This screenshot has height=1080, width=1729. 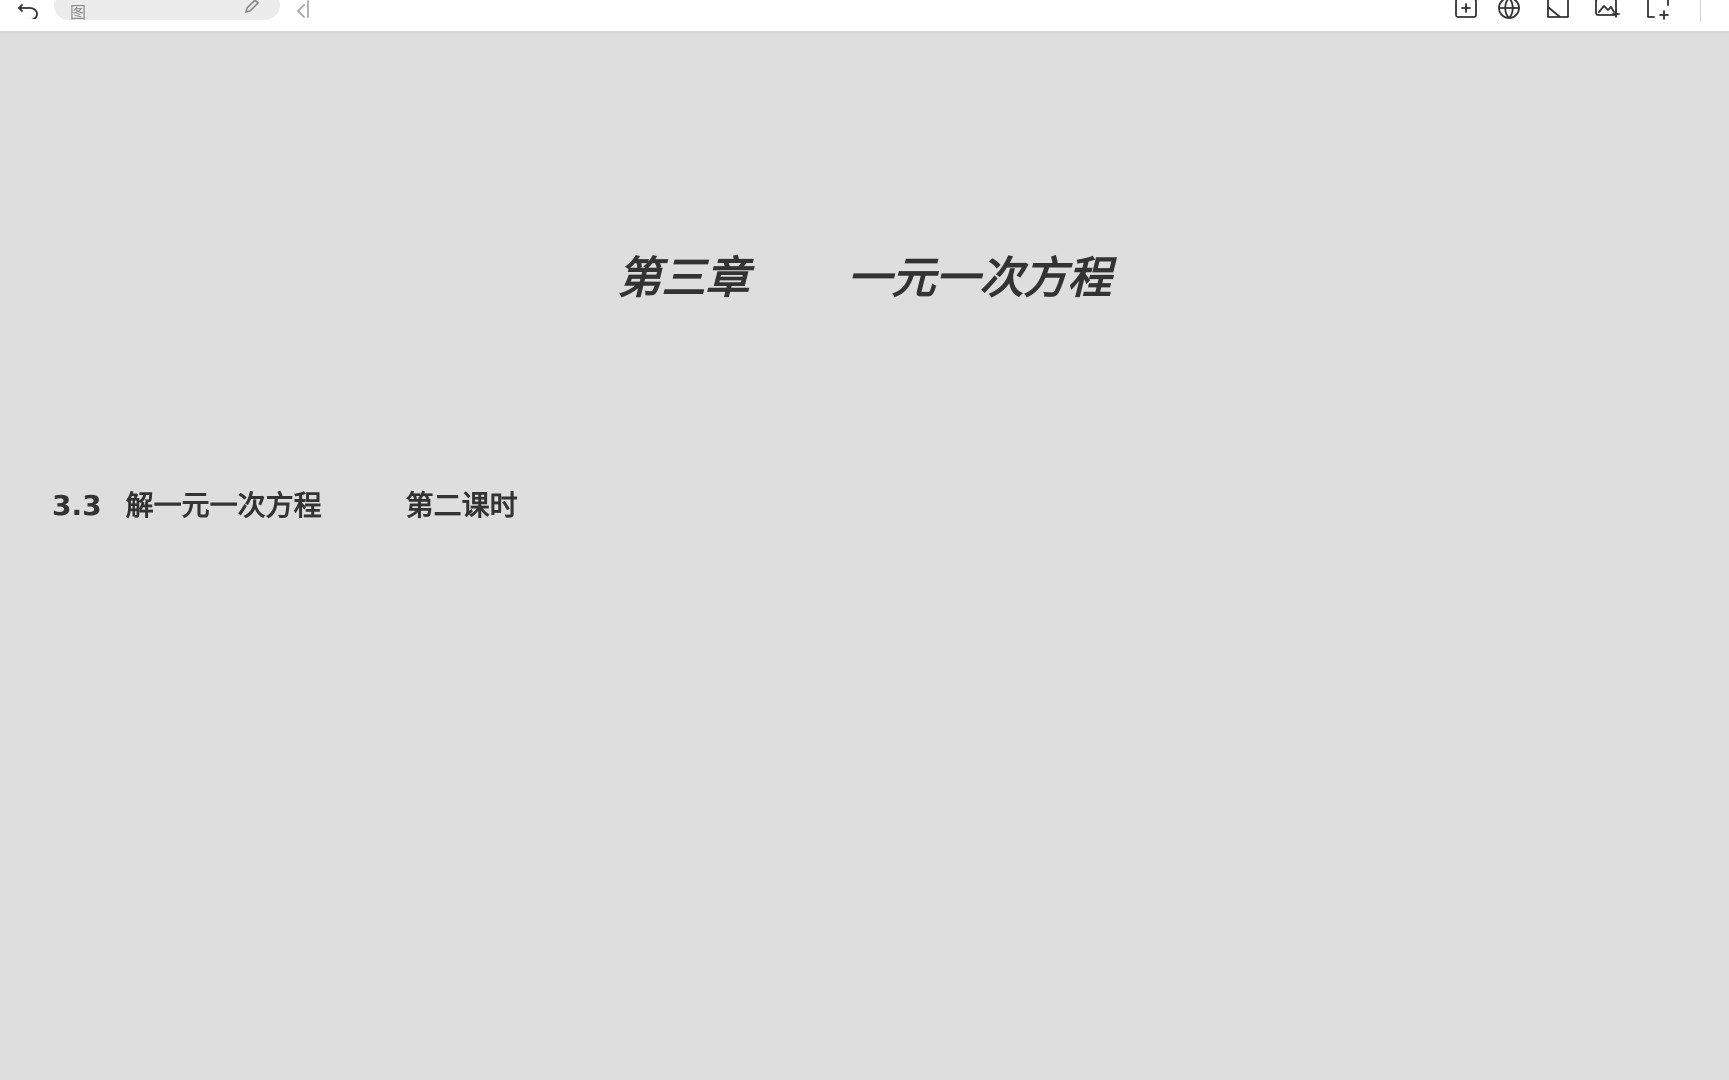 I want to click on top-toolbar: 图, so click(x=864, y=16).